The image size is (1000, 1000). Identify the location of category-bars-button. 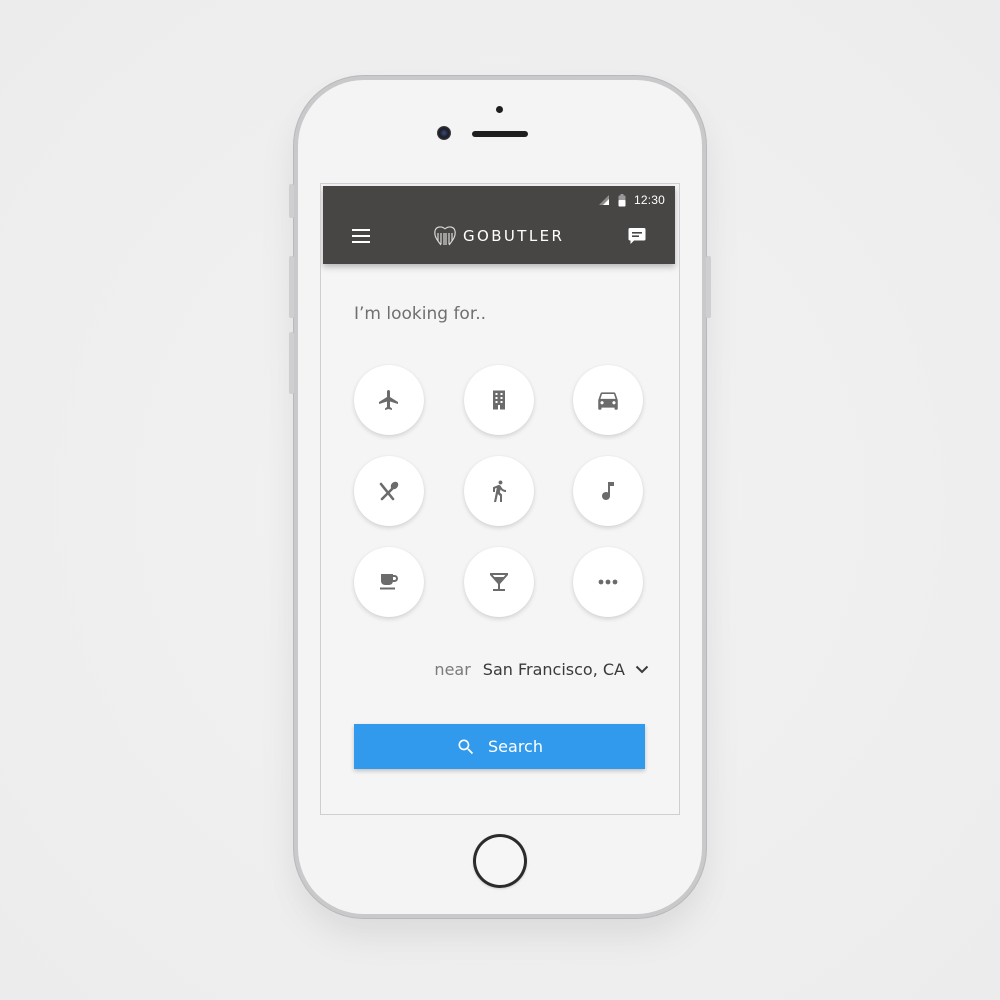
(499, 582).